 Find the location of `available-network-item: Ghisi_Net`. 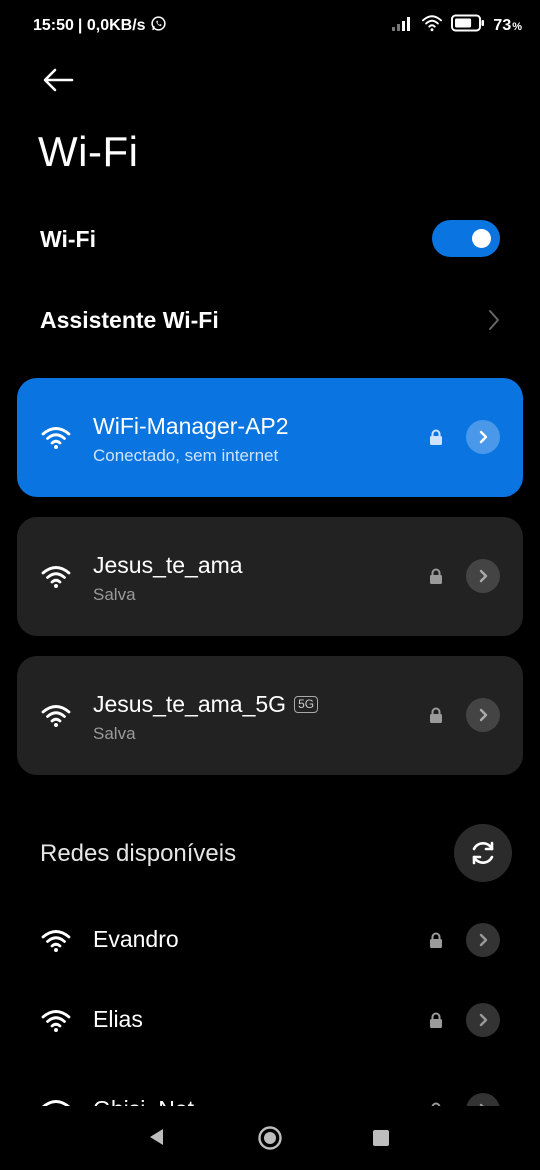

available-network-item: Ghisi_Net is located at coordinates (270, 1093).